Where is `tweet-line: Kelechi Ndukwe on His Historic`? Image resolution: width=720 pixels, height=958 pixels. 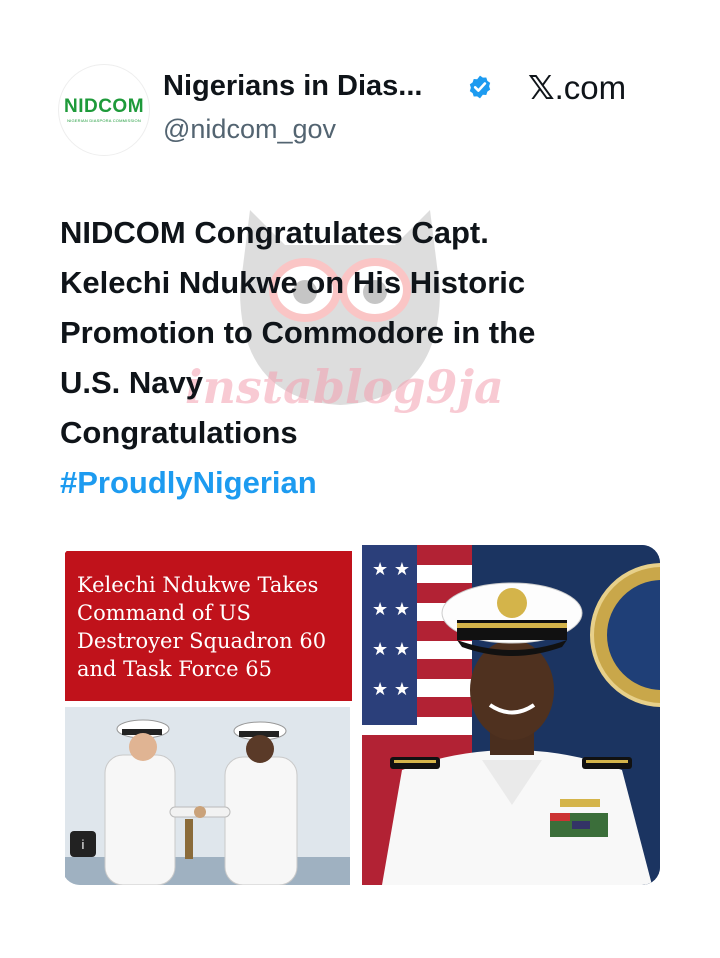 tweet-line: Kelechi Ndukwe on His Historic is located at coordinates (293, 282).